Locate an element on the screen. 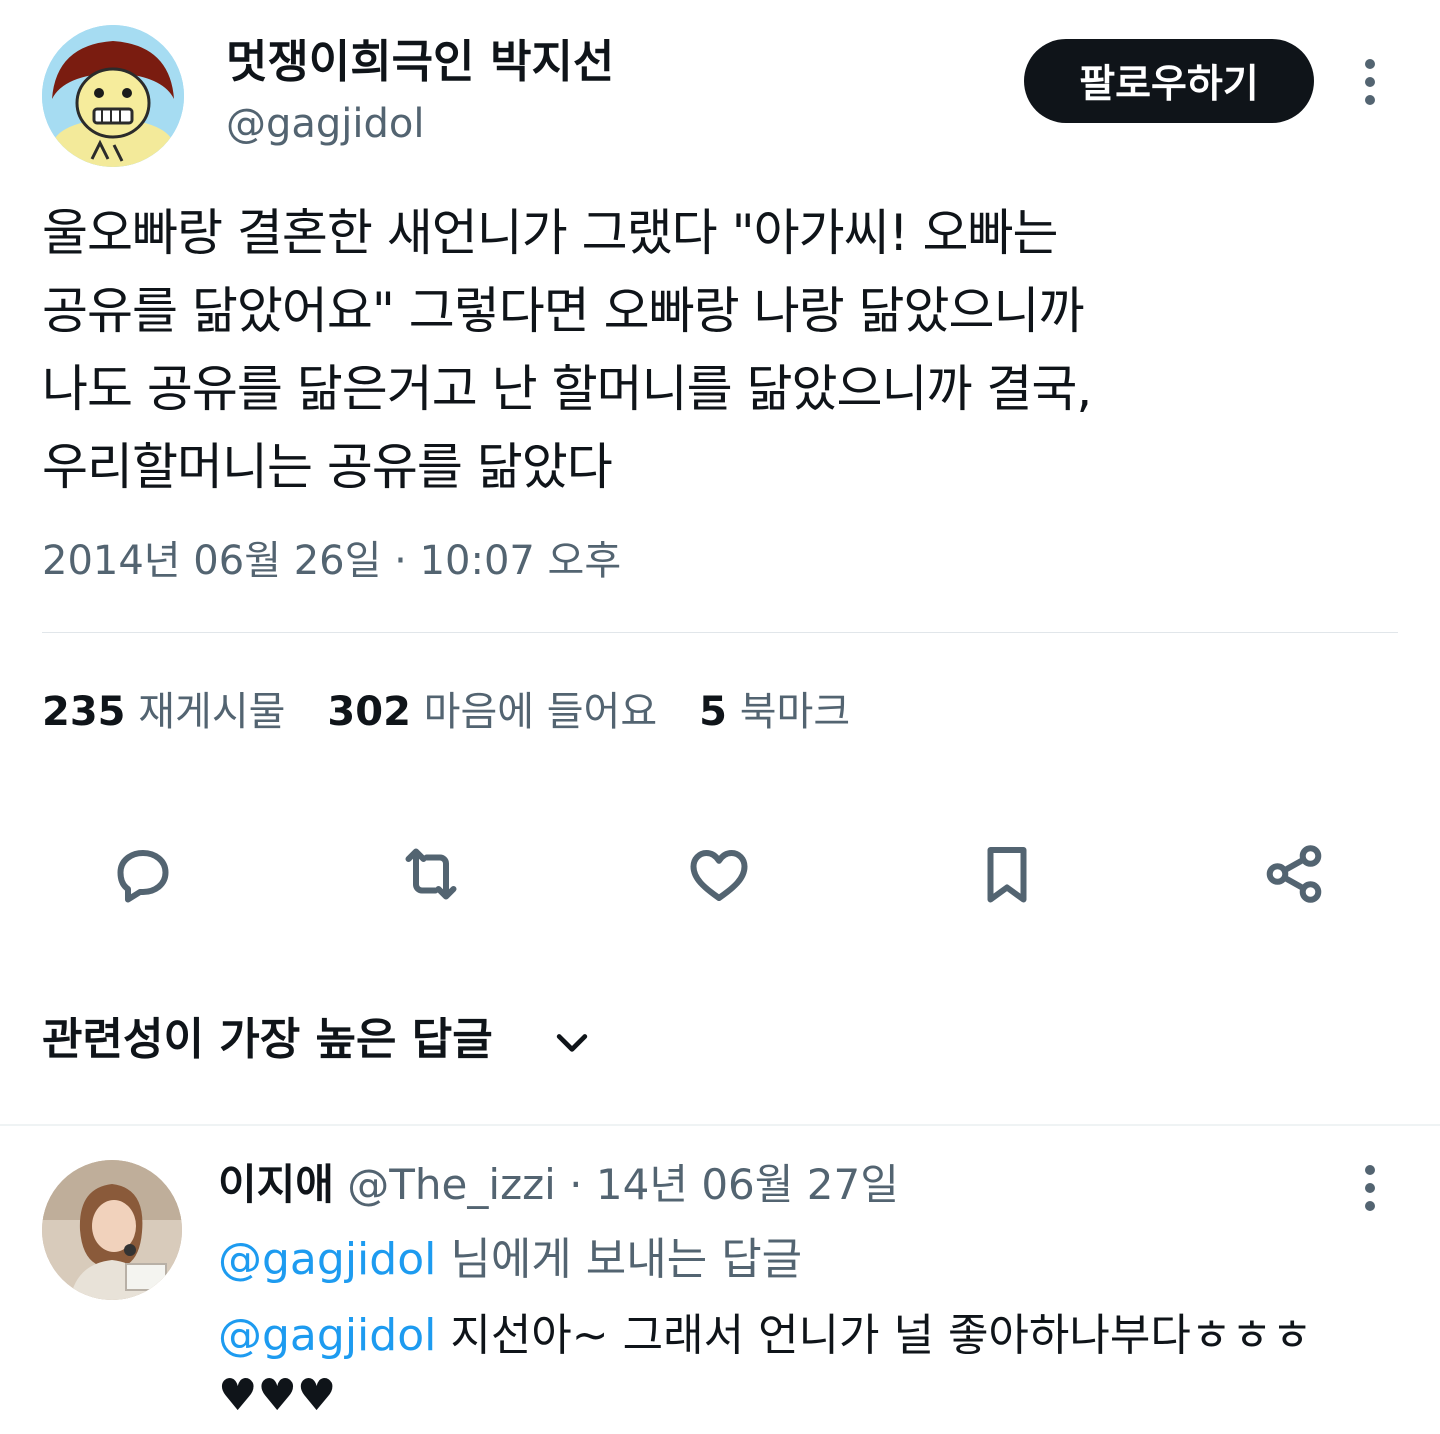 The width and height of the screenshot is (1440, 1434). tweet-stats: 235 재게시물 302 마음에 들어요 5 북마크 is located at coordinates (467, 712).